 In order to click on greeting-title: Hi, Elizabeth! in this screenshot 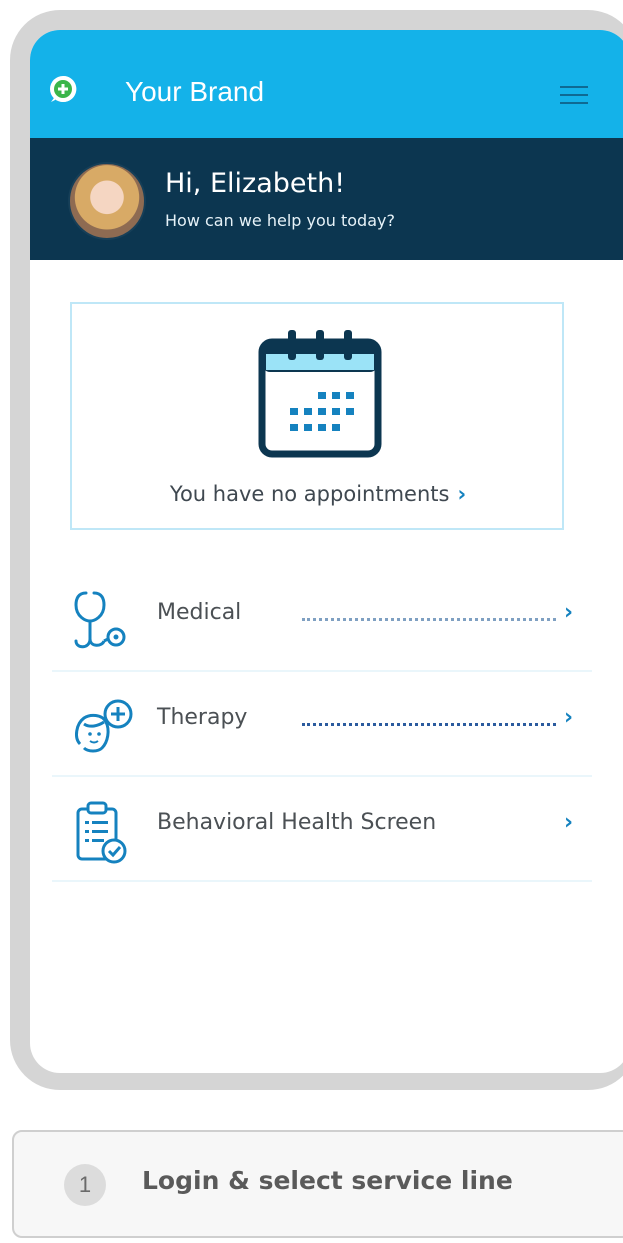, I will do `click(255, 183)`.